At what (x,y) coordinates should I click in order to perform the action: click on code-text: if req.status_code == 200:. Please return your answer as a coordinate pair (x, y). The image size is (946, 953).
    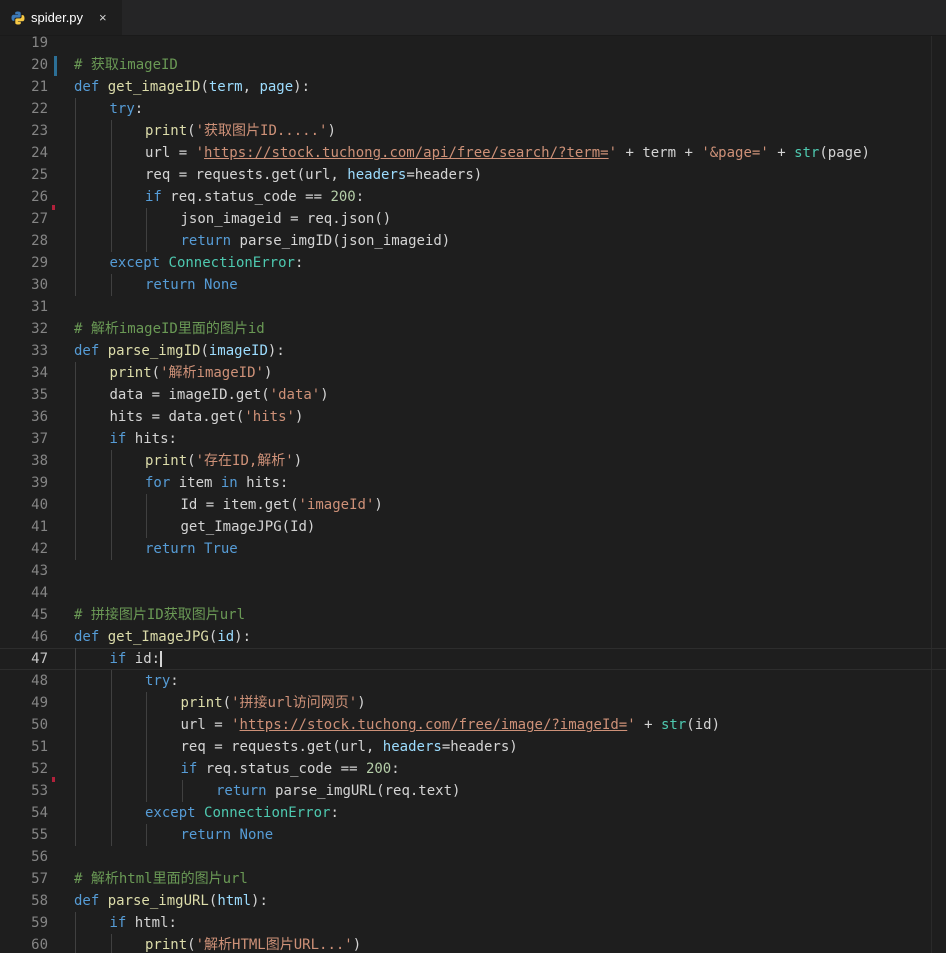
    Looking at the image, I should click on (254, 197).